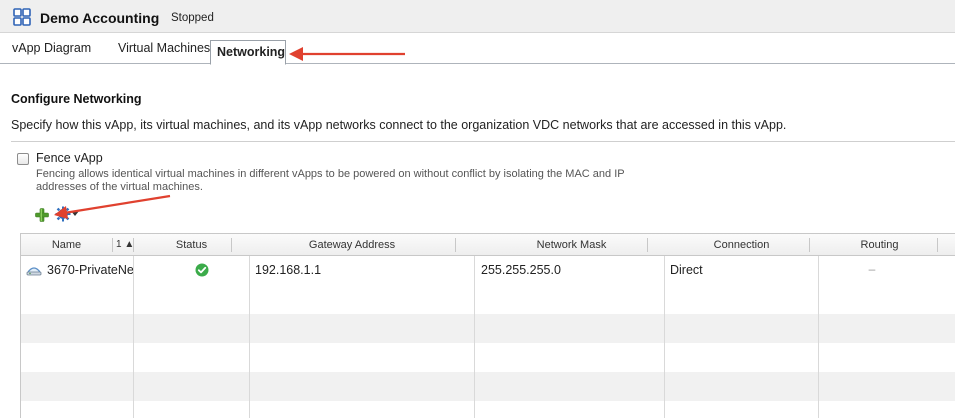 Image resolution: width=955 pixels, height=418 pixels. What do you see at coordinates (248, 52) in the screenshot?
I see `tab-networking: Networking` at bounding box center [248, 52].